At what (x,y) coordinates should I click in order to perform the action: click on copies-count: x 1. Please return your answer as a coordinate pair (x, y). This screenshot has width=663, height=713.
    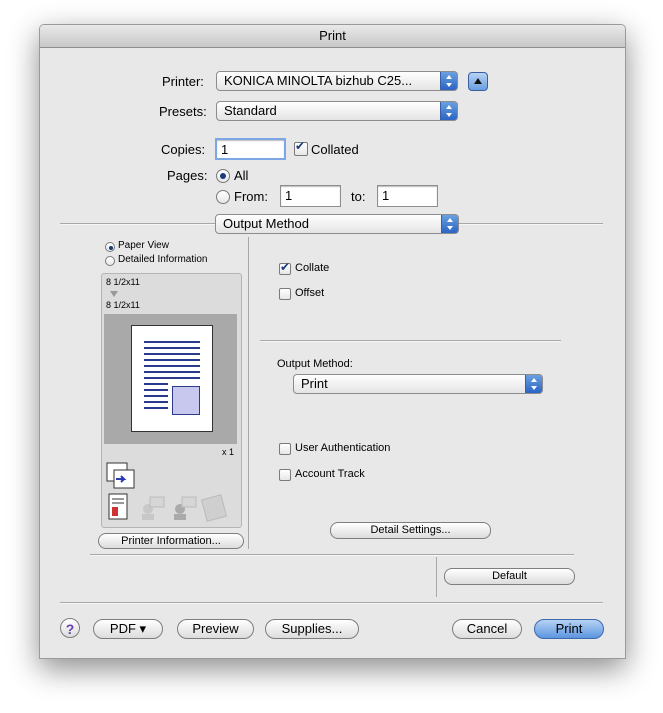
    Looking at the image, I should click on (228, 452).